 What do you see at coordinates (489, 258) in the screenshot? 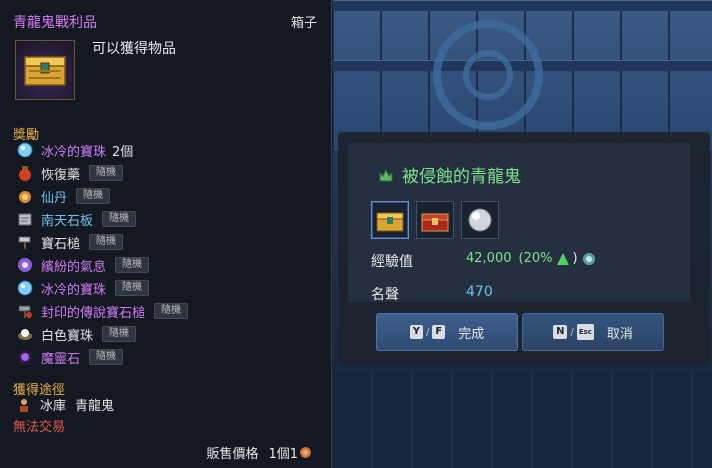
I see `exp-value: 42,000` at bounding box center [489, 258].